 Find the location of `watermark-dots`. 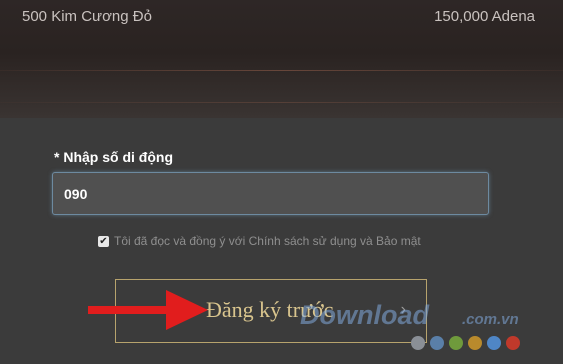

watermark-dots is located at coordinates (465, 343).